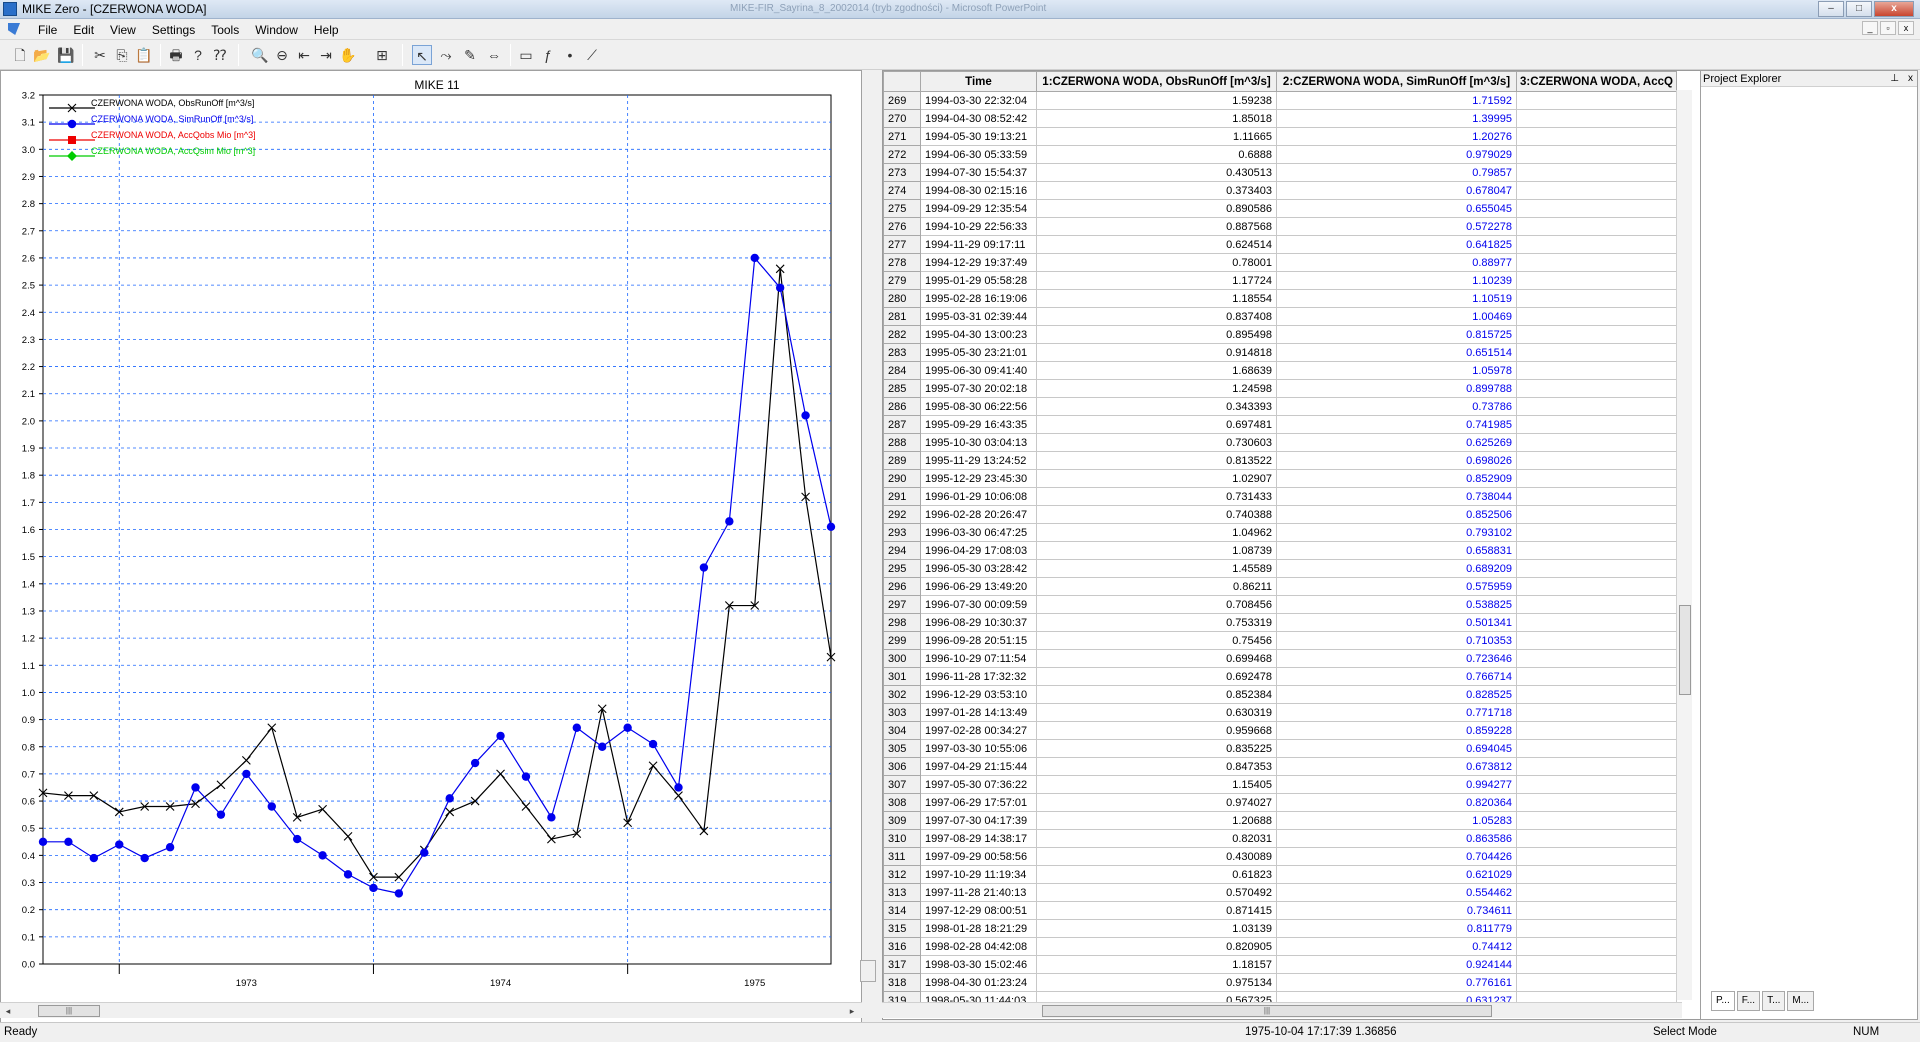  What do you see at coordinates (902, 262) in the screenshot?
I see `grid-row-index: 278` at bounding box center [902, 262].